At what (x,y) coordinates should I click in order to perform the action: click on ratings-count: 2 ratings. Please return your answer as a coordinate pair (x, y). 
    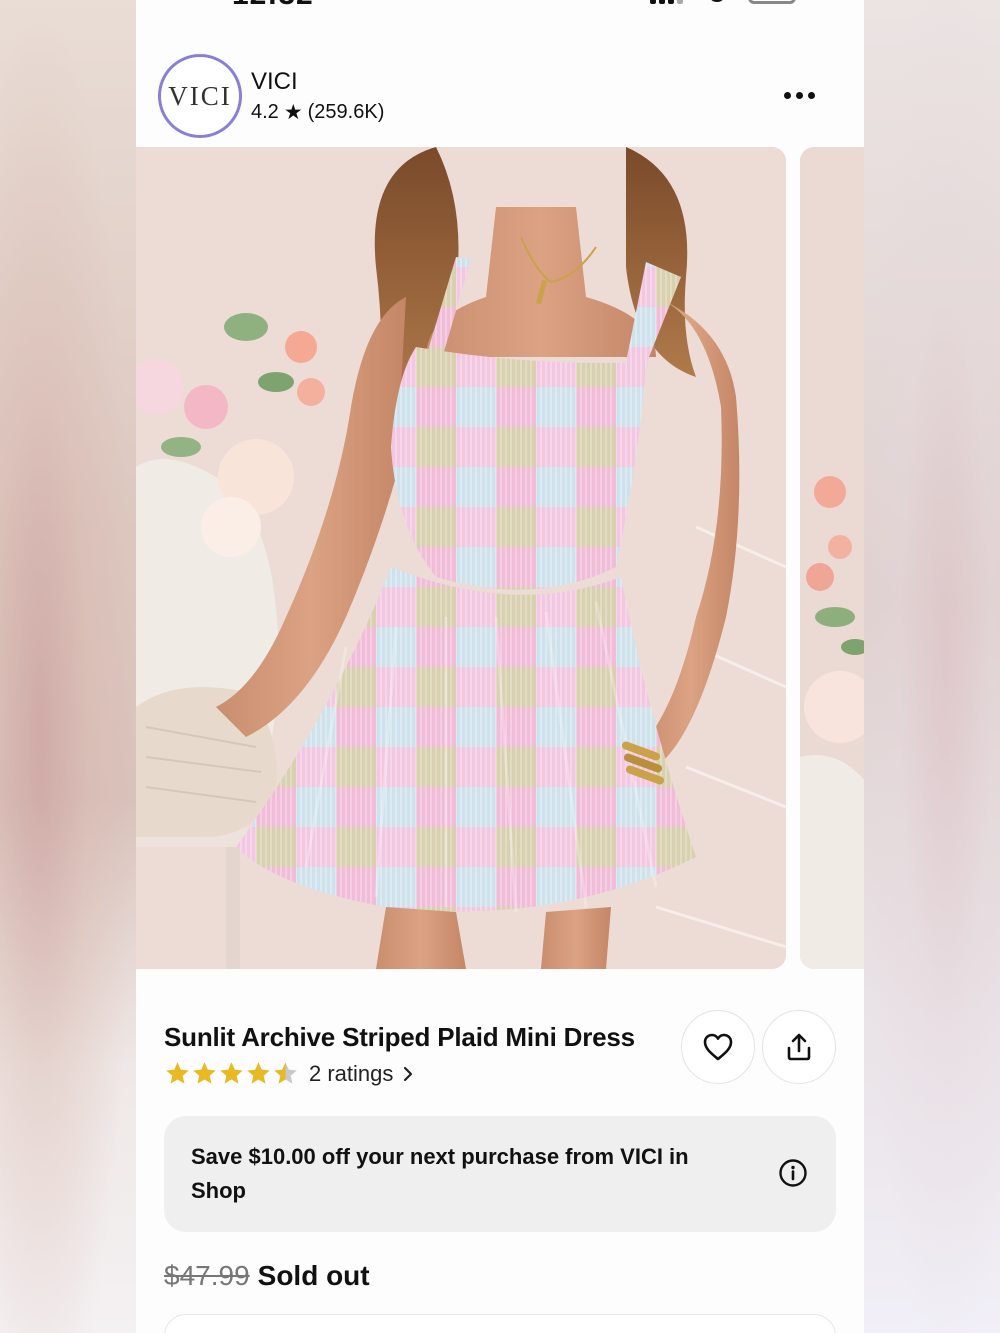
    Looking at the image, I should click on (351, 1073).